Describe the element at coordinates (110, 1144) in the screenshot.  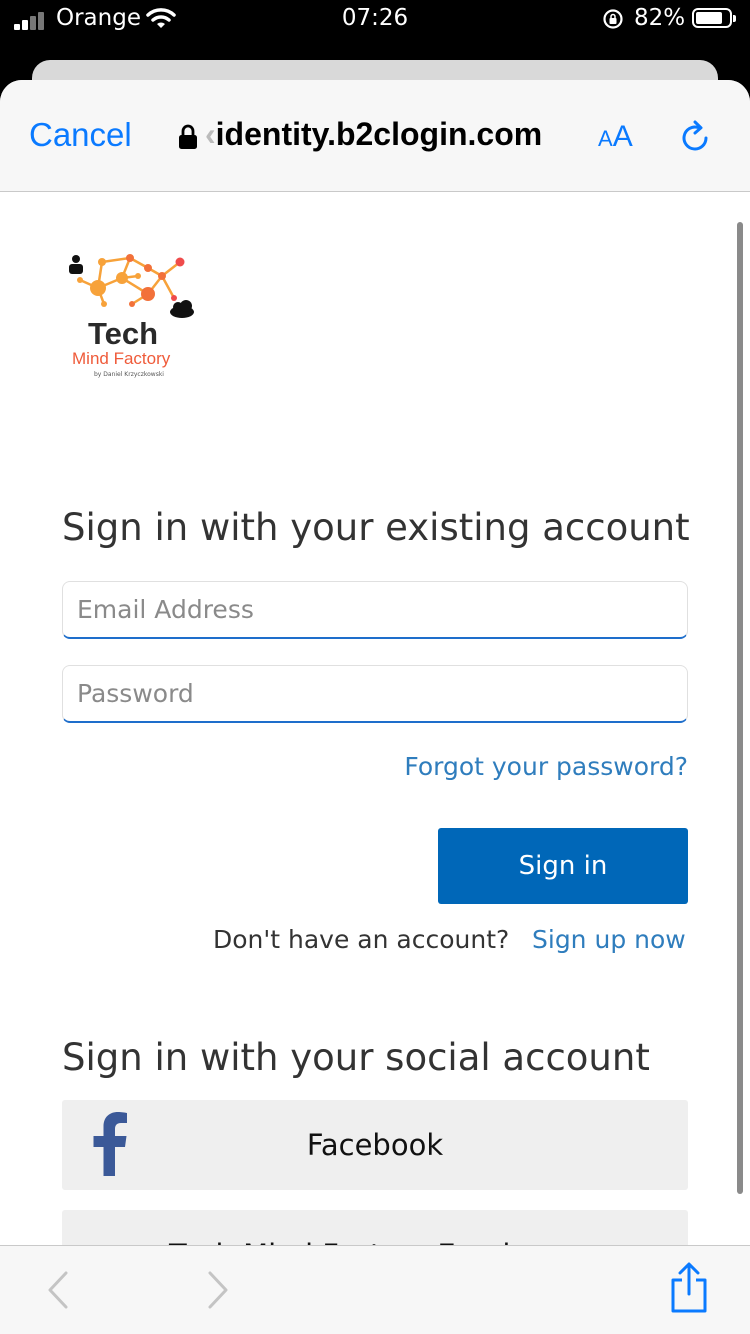
I see `facebook-icon` at that location.